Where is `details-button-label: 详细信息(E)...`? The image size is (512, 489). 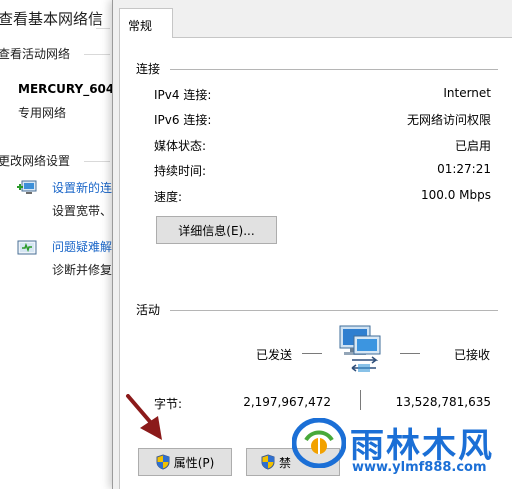
details-button-label: 详细信息(E)... is located at coordinates (216, 230).